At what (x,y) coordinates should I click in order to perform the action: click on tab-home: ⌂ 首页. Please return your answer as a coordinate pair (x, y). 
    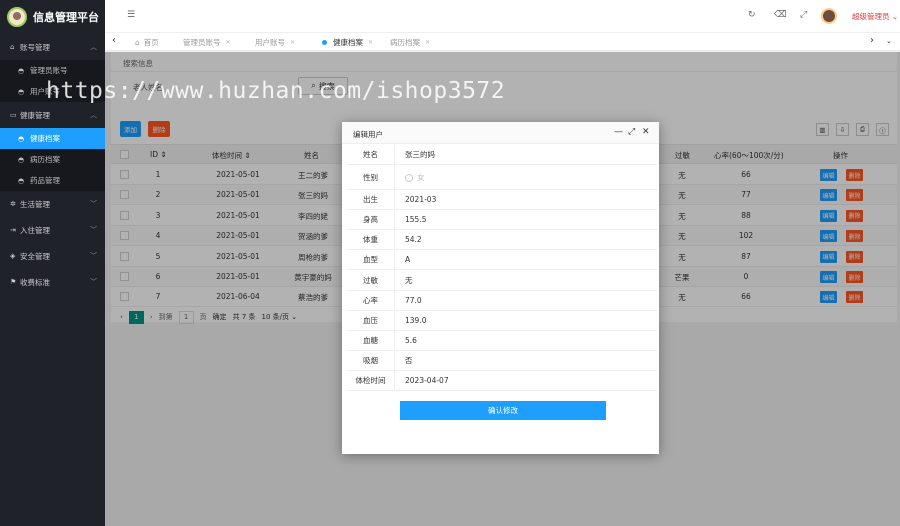
    Looking at the image, I should click on (147, 42).